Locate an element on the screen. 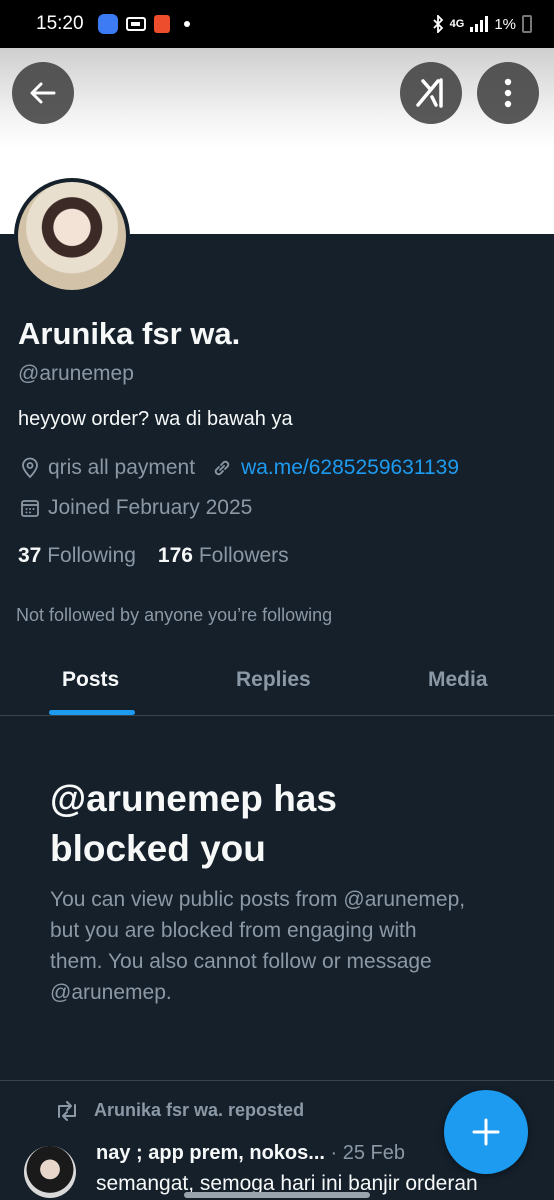  blocked-title: @arunemep has blocked you is located at coordinates (193, 823).